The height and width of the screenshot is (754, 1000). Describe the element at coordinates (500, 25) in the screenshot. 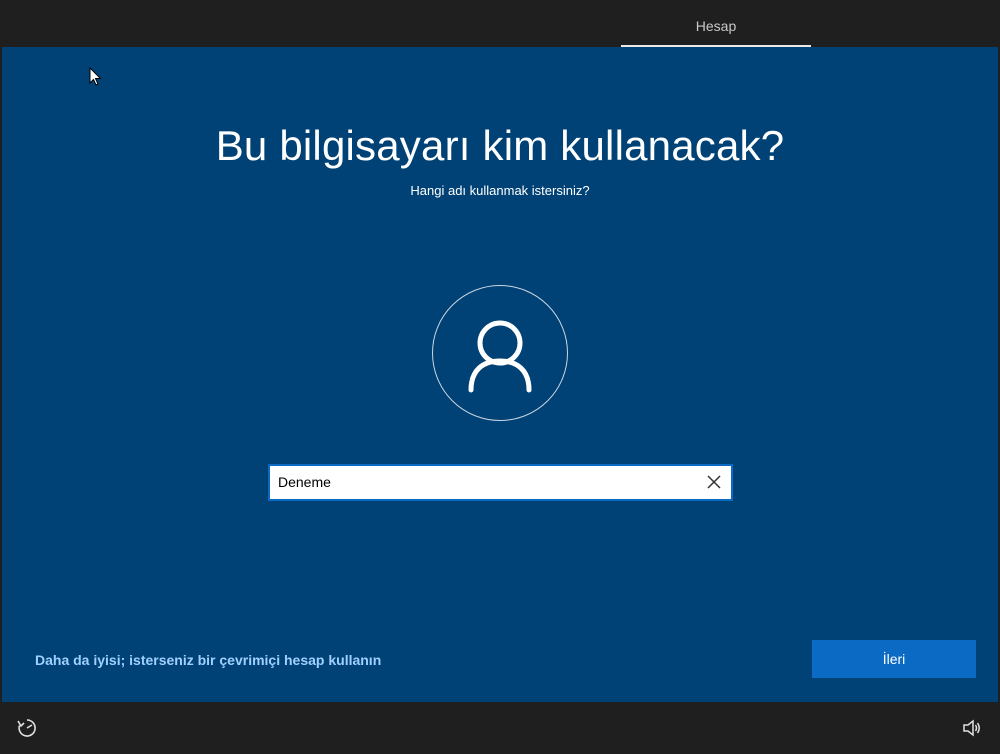

I see `top-bar: Hesap` at that location.